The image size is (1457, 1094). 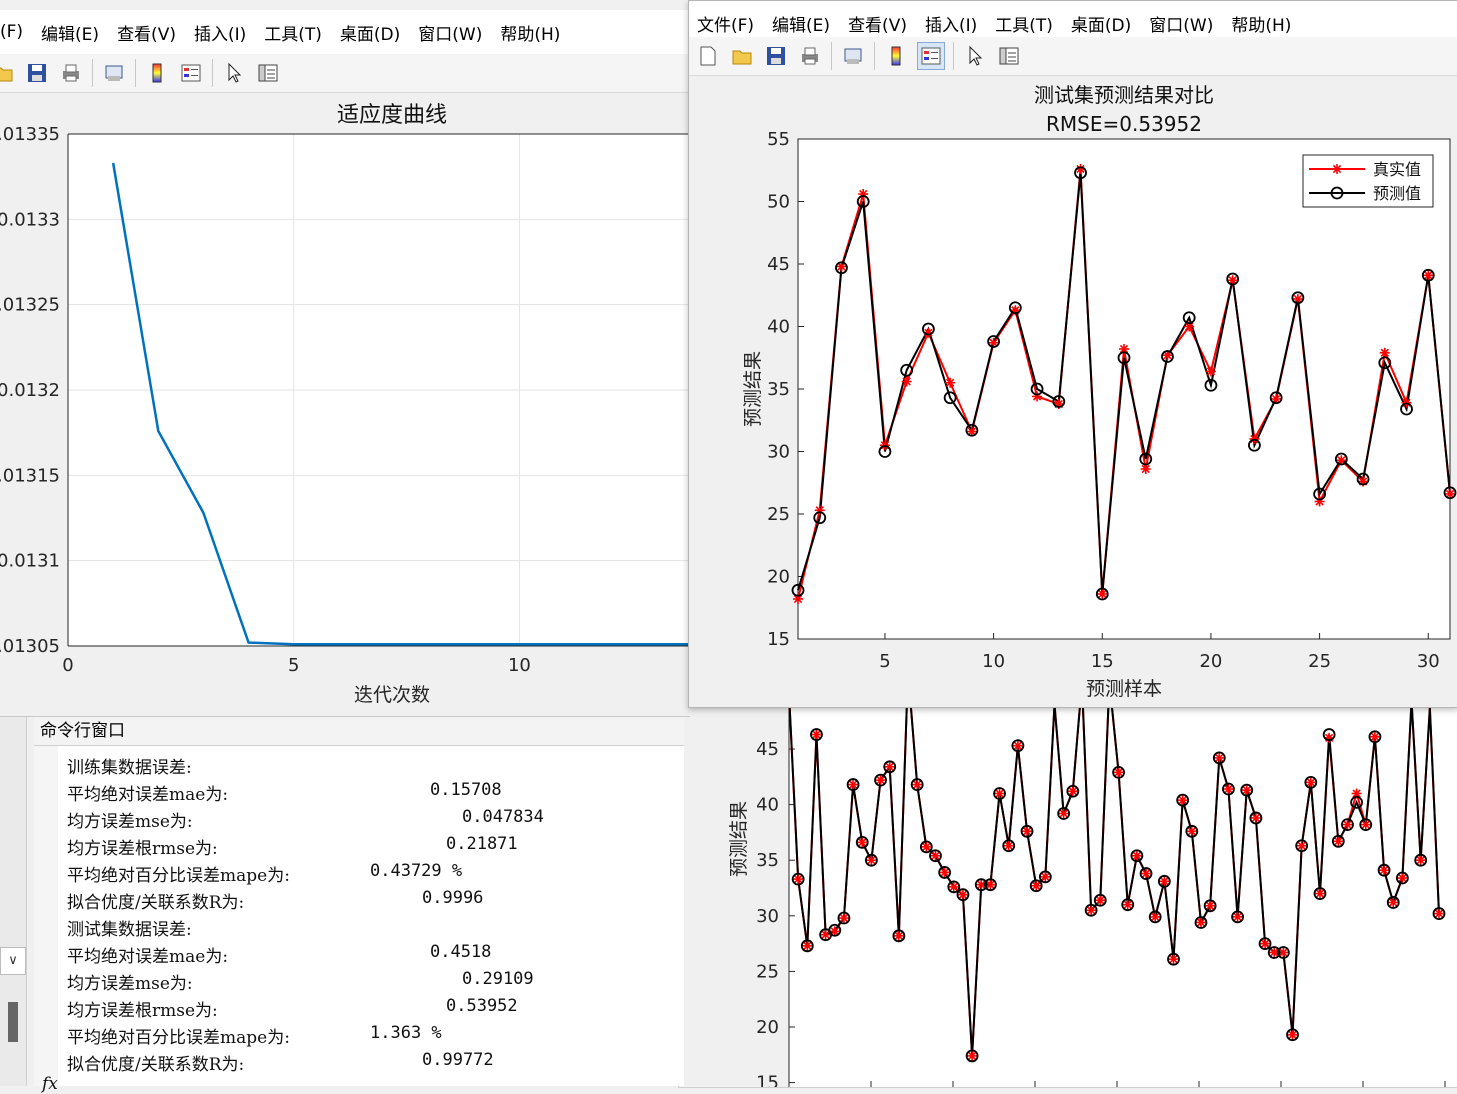 What do you see at coordinates (503, 817) in the screenshot?
I see `command-output-value: 0.047834` at bounding box center [503, 817].